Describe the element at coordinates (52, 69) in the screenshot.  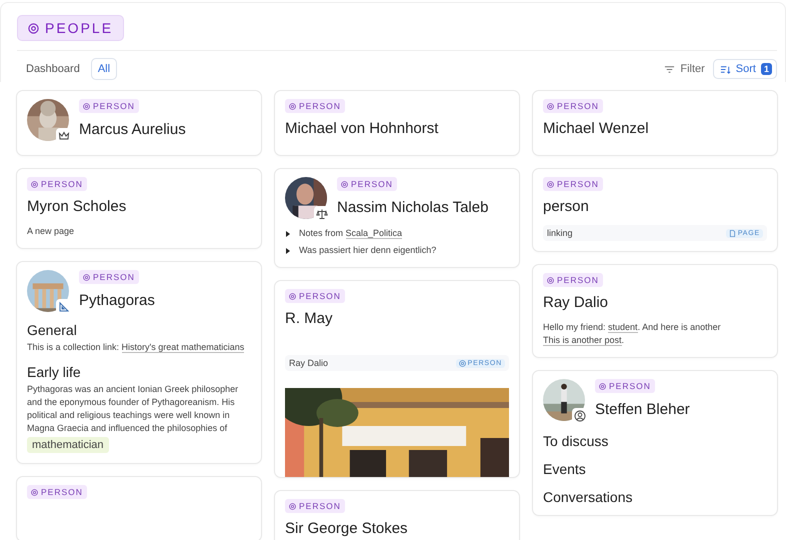
I see `view-tab: Dashboard` at that location.